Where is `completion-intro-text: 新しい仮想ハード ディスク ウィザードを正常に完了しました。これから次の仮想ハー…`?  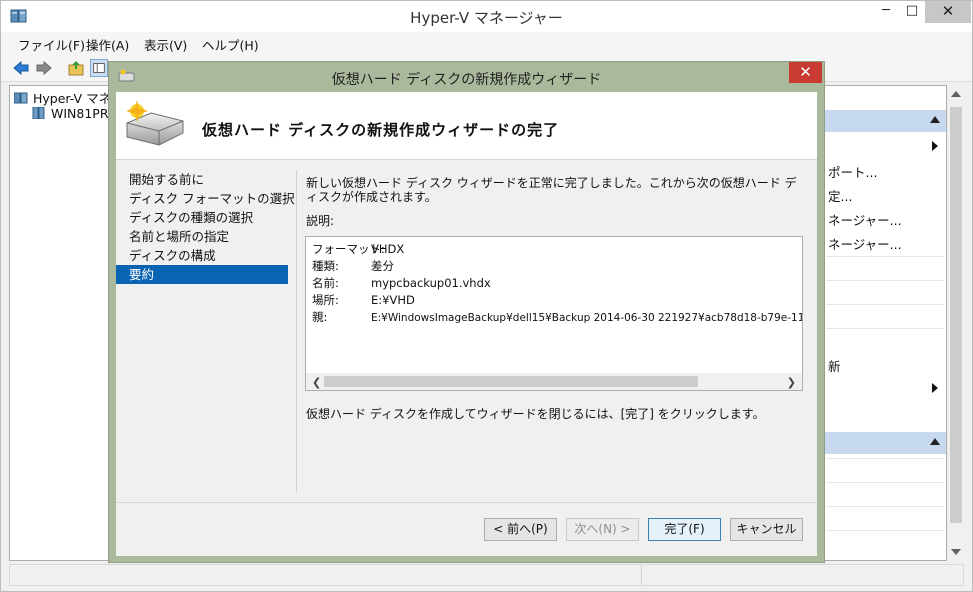
completion-intro-text: 新しい仮想ハード ディスク ウィザードを正常に完了しました。これから次の仮想ハー… is located at coordinates (551, 190).